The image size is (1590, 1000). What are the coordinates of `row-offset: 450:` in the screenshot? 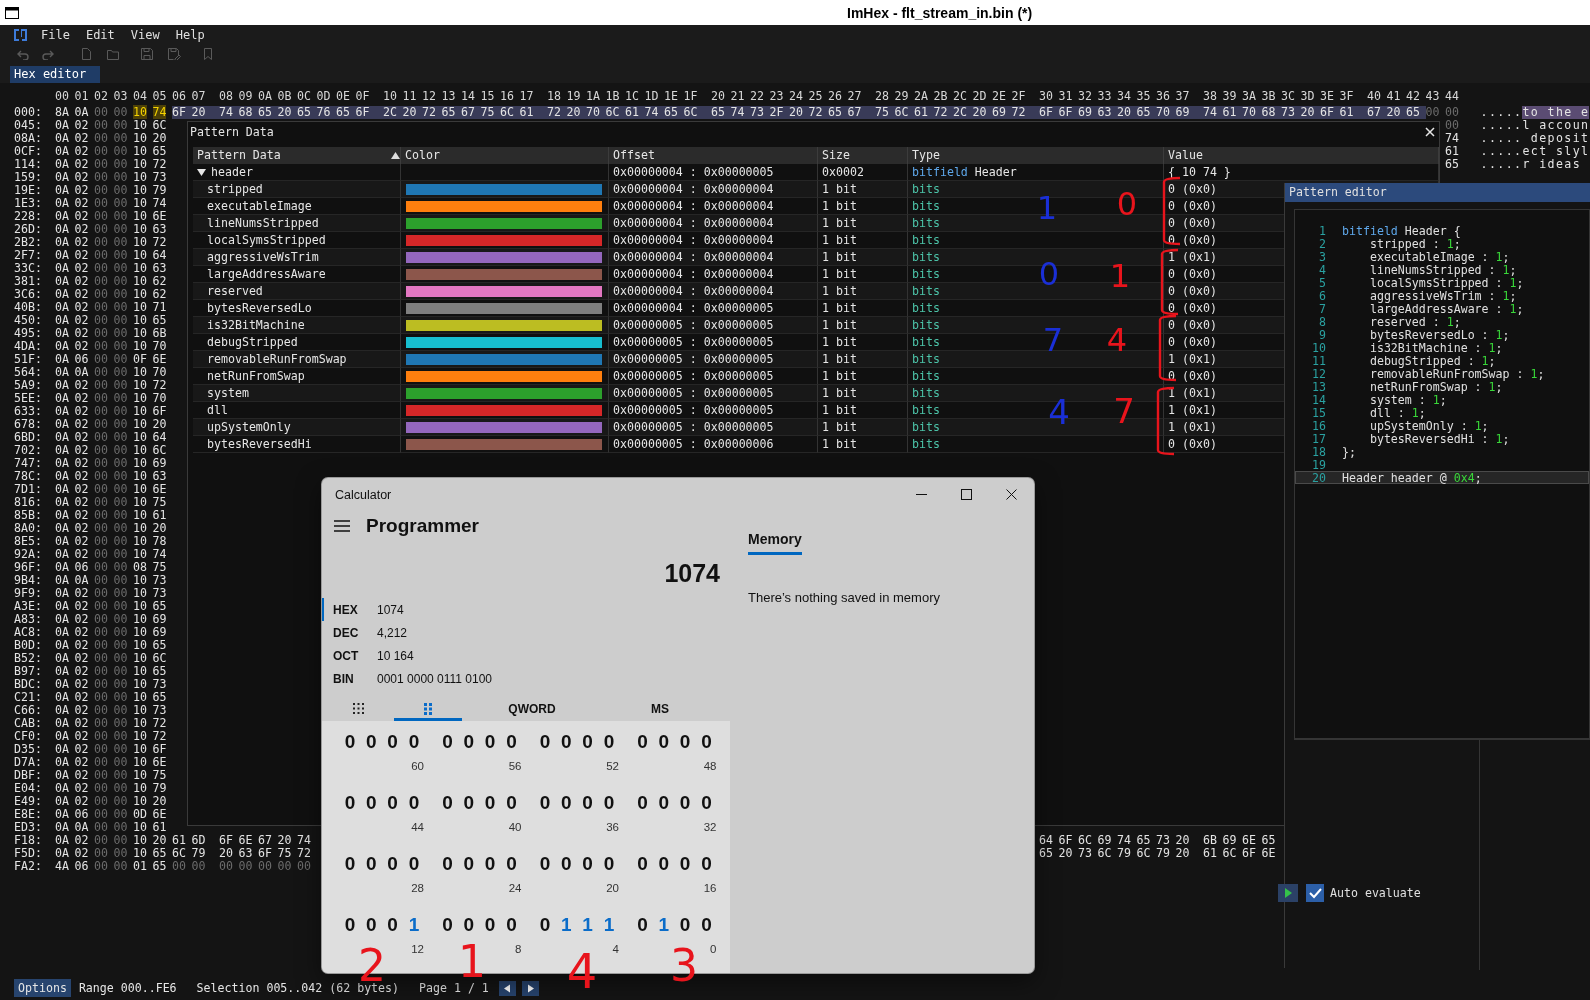 It's located at (28, 320).